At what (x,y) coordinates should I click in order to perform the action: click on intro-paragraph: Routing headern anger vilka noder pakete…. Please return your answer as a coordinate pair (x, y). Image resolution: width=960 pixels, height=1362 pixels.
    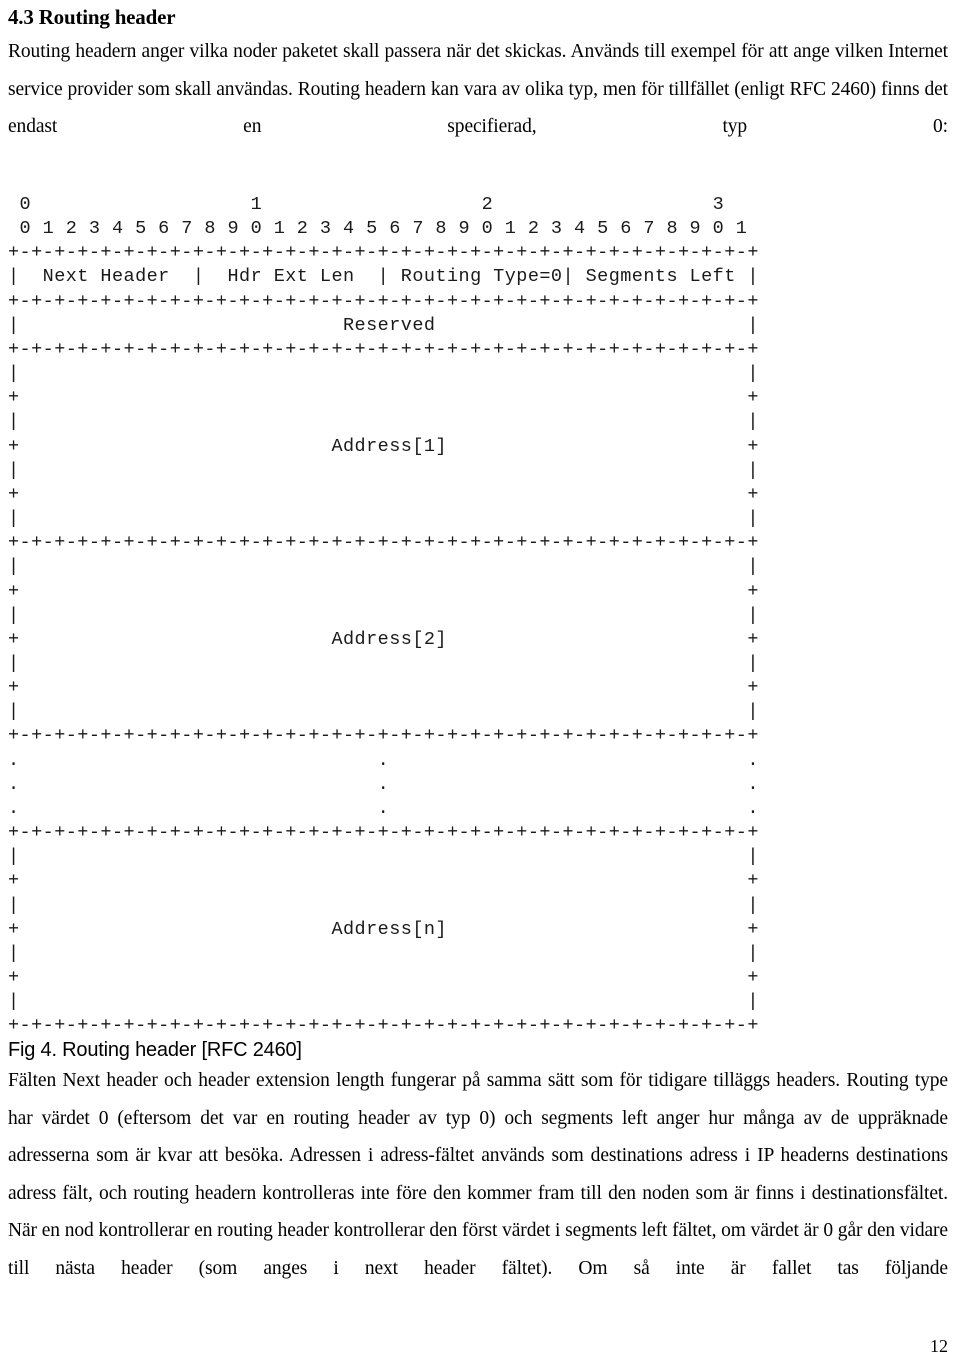
    Looking at the image, I should click on (478, 89).